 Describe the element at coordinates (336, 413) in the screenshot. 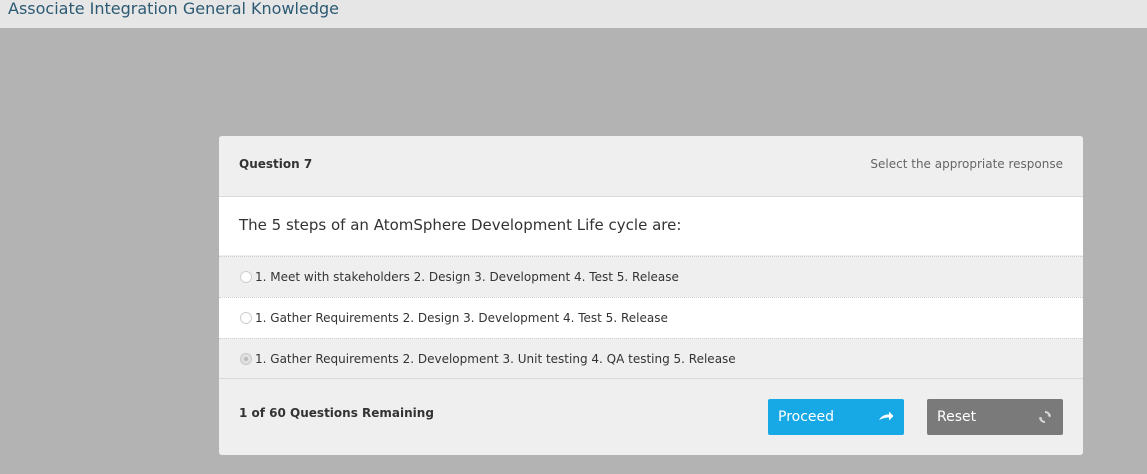

I see `questions-remaining: 1 of 60 Questions Remaining` at that location.